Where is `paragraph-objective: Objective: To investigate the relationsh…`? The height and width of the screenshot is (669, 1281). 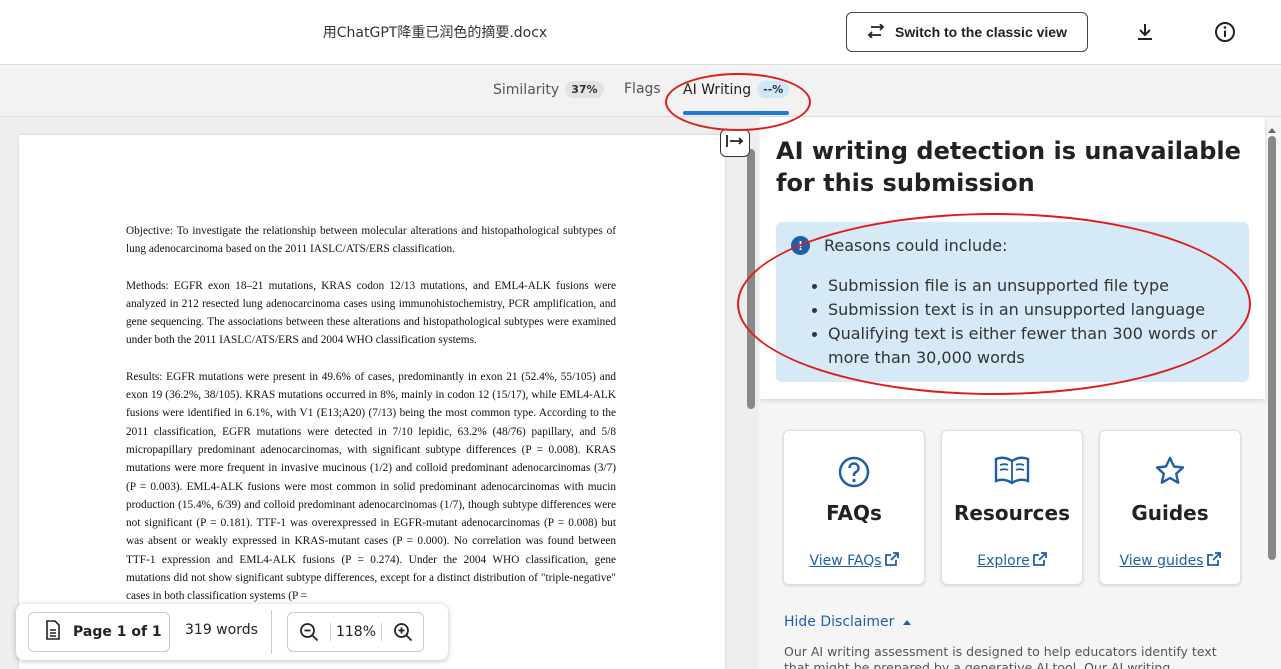
paragraph-objective: Objective: To investigate the relationsh… is located at coordinates (371, 240).